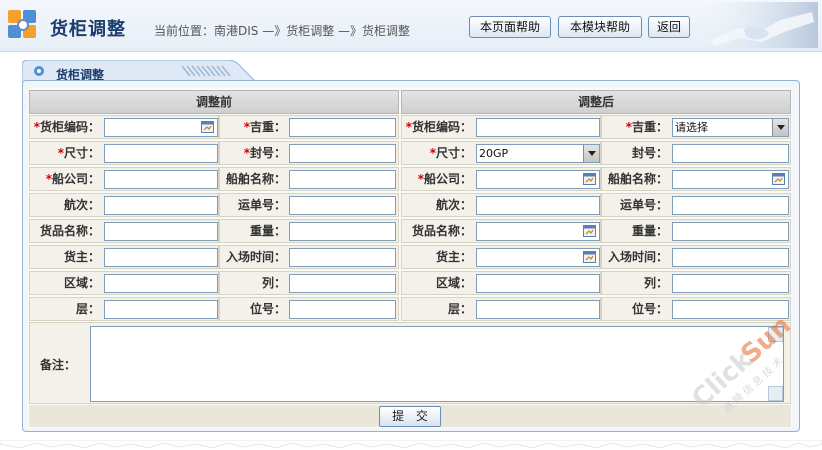 The image size is (822, 450). I want to click on after-tier-input, so click(538, 309).